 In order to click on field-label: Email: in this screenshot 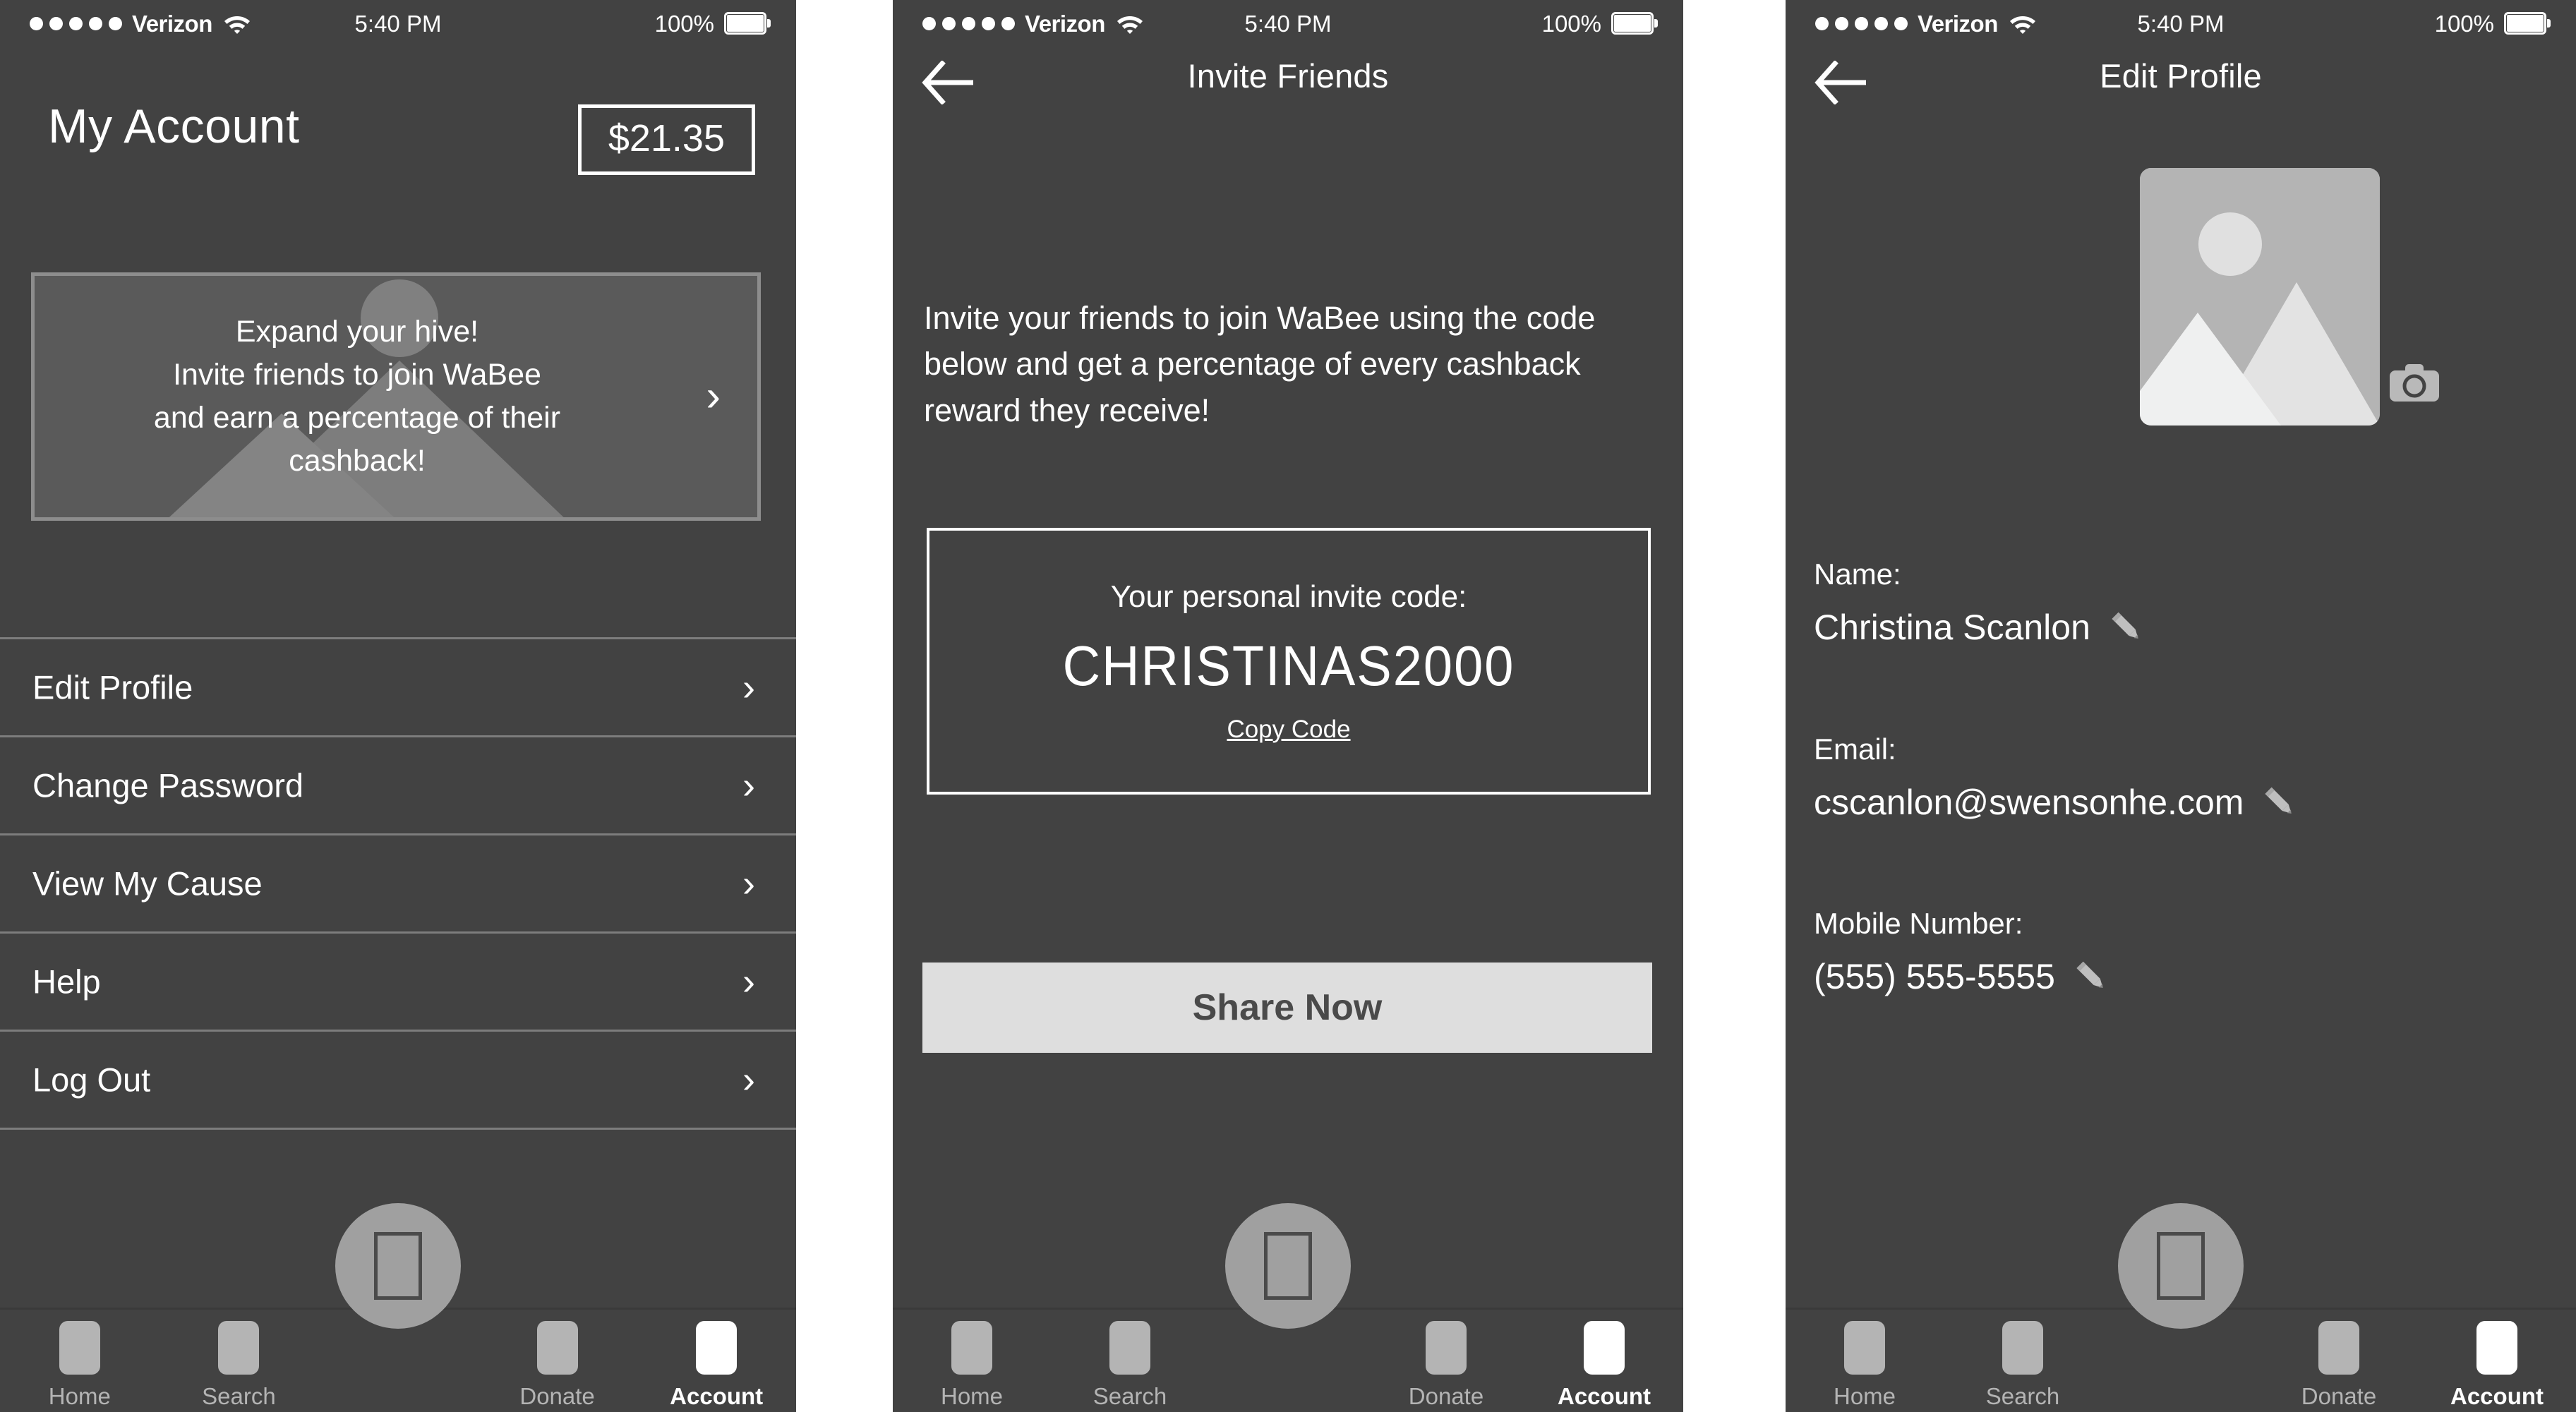, I will do `click(1855, 749)`.